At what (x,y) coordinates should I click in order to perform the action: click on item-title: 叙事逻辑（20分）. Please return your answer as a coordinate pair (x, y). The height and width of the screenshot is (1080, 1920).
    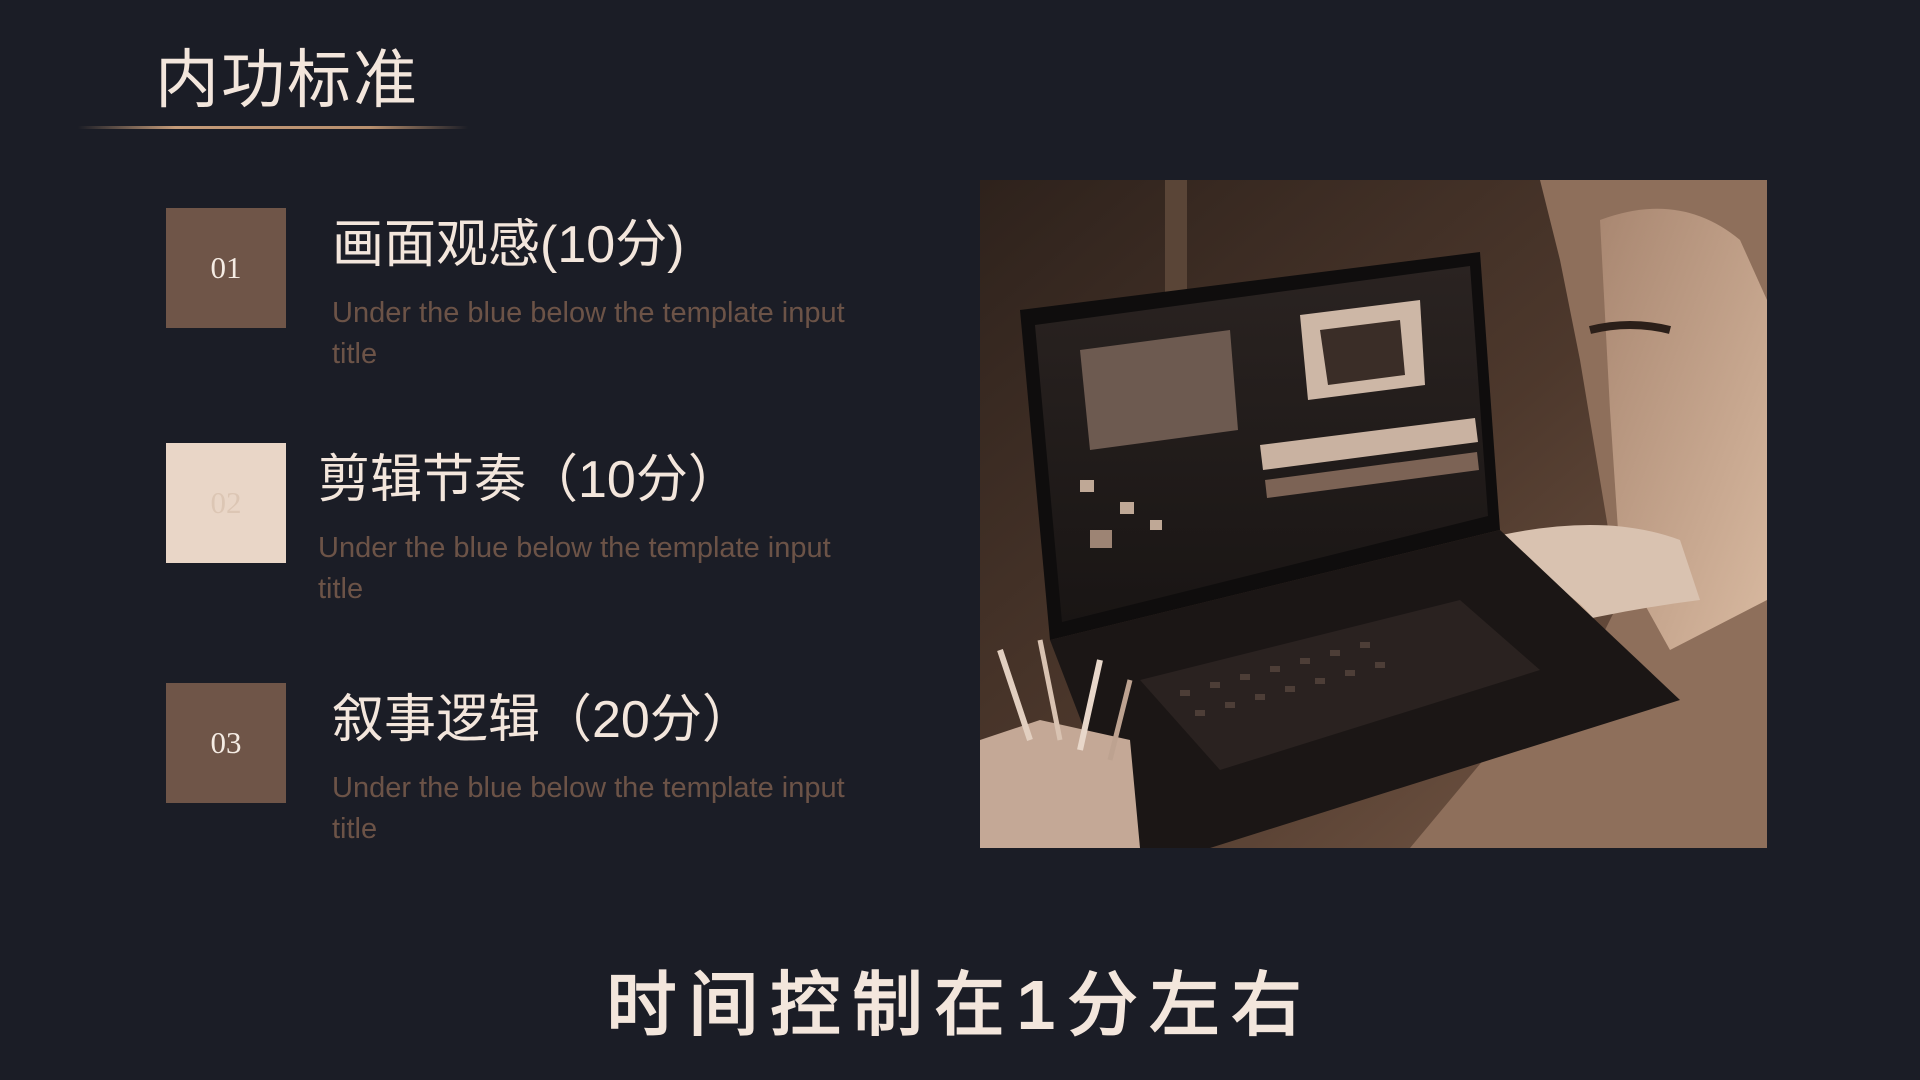
    Looking at the image, I should click on (543, 720).